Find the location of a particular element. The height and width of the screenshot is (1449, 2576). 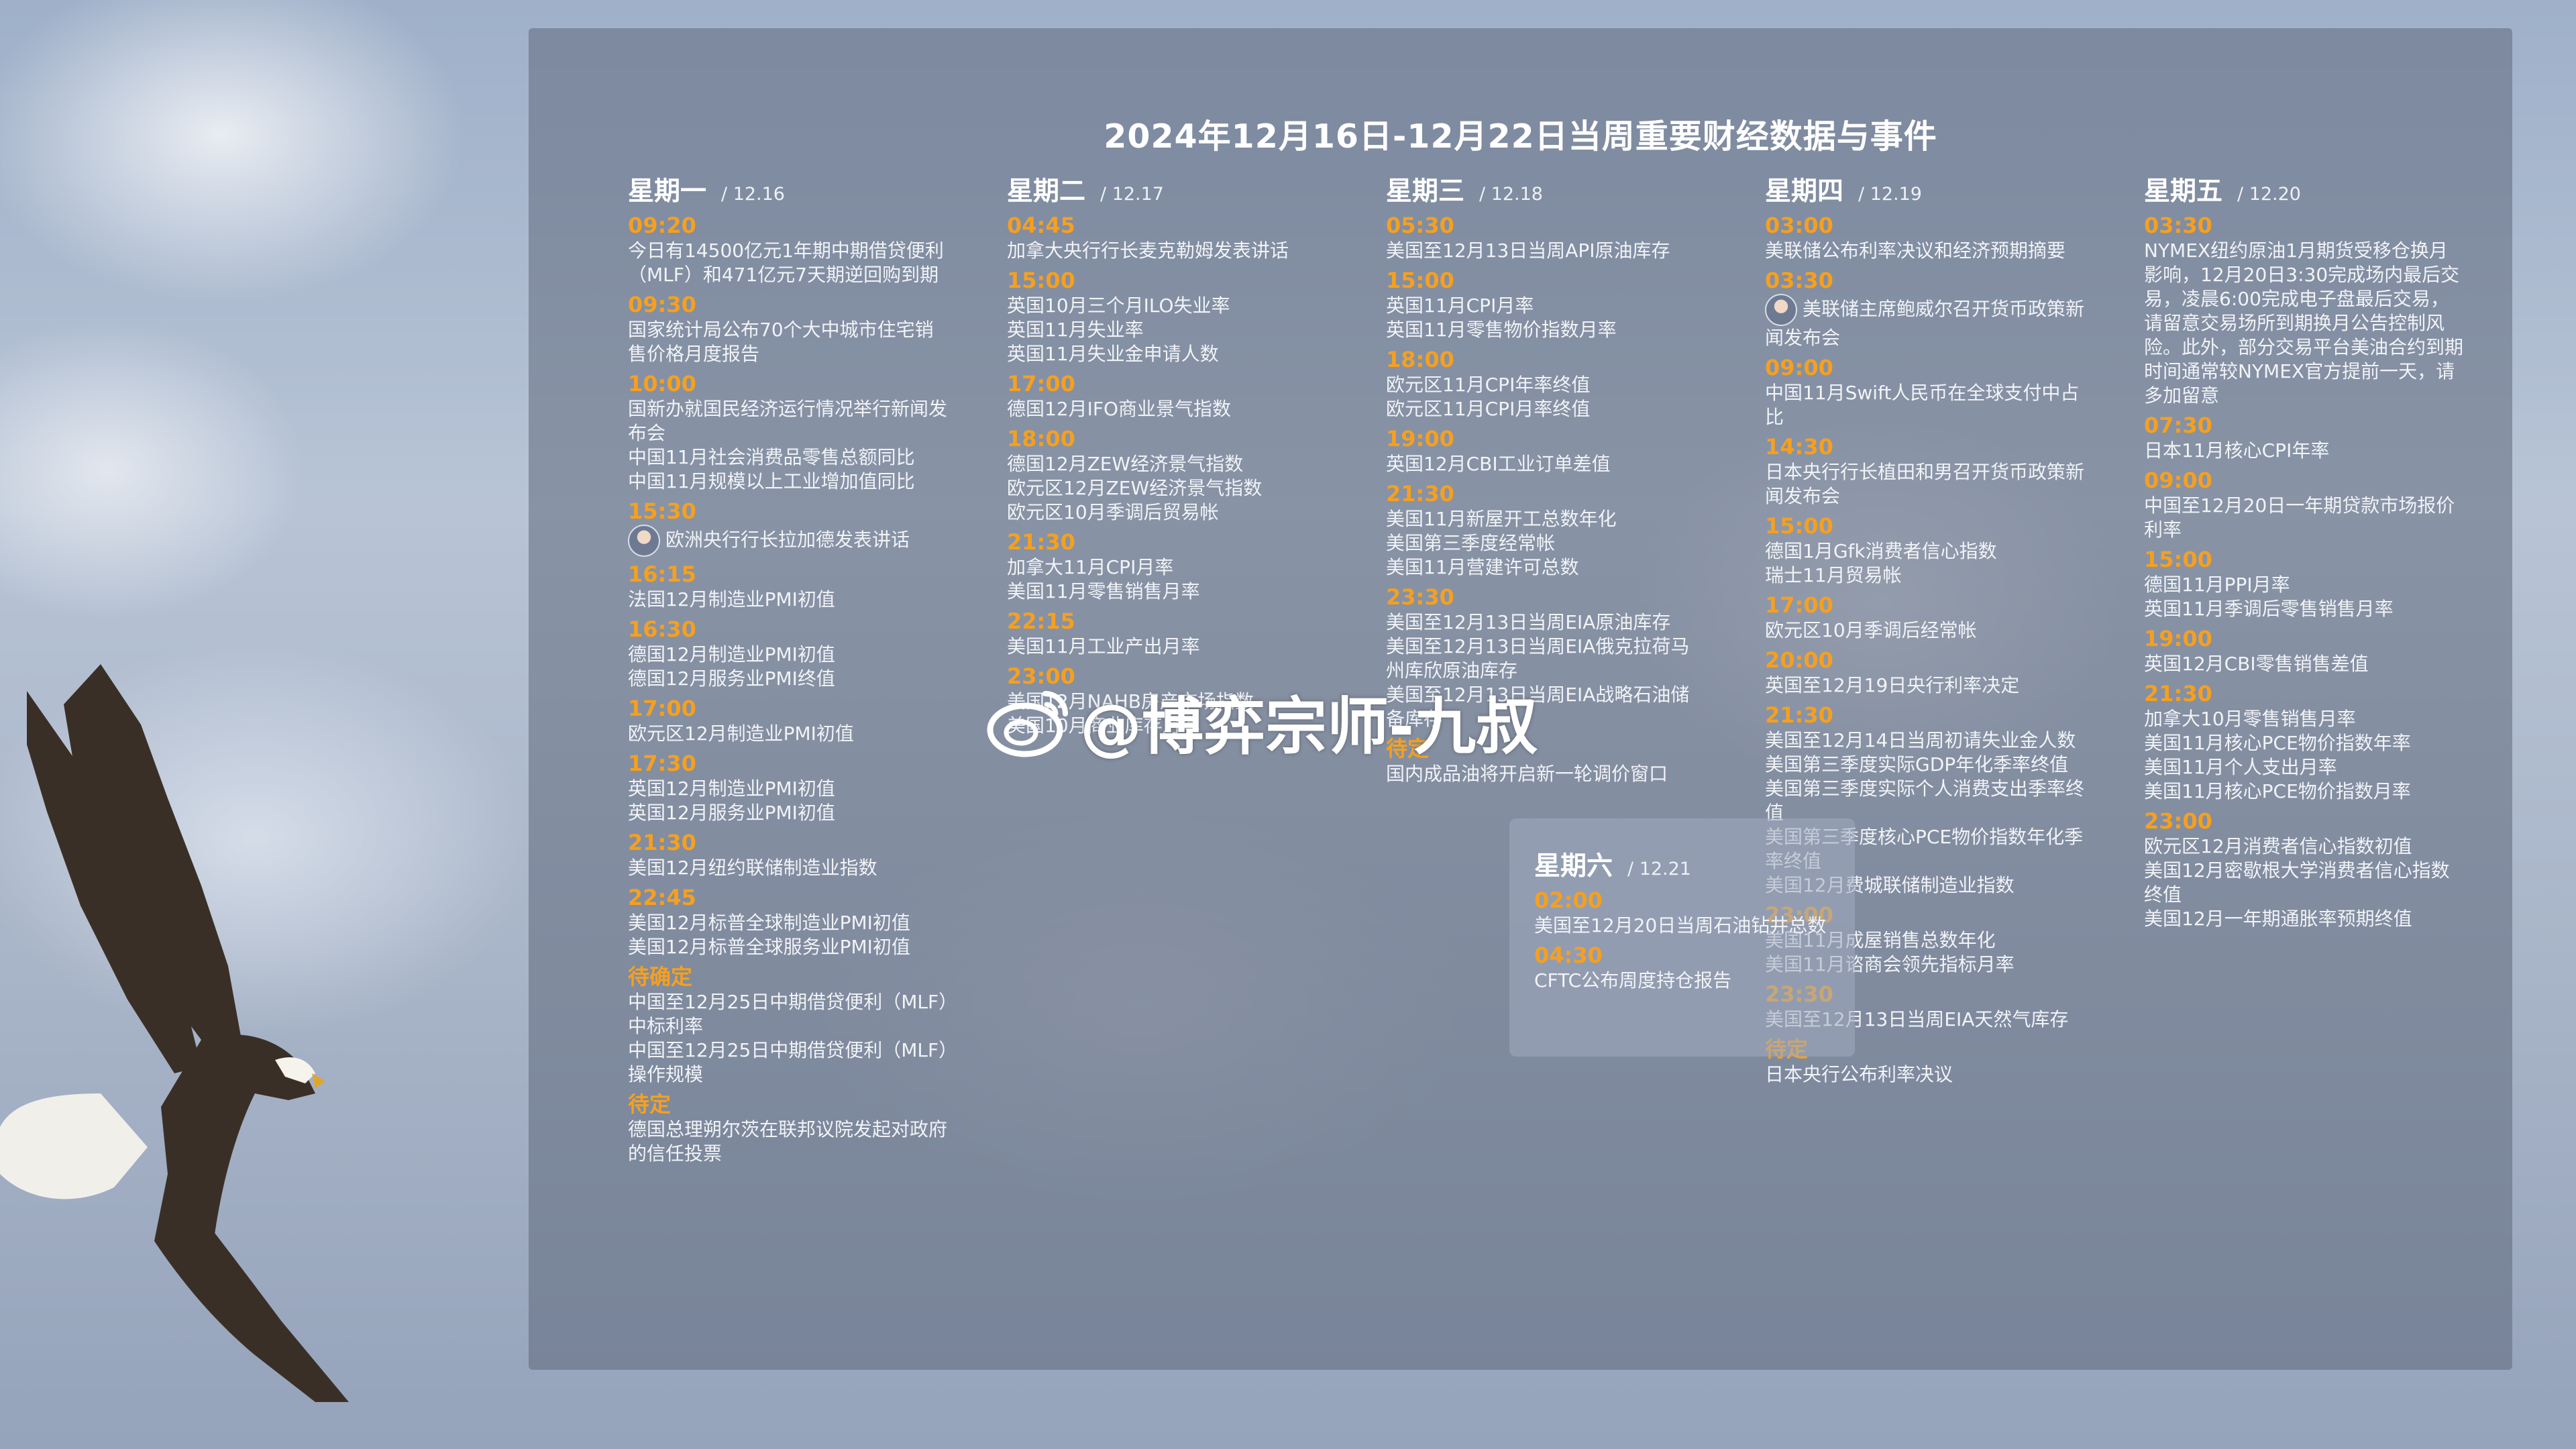

day-header: 星期五 / 12.20 is located at coordinates (2305, 189).